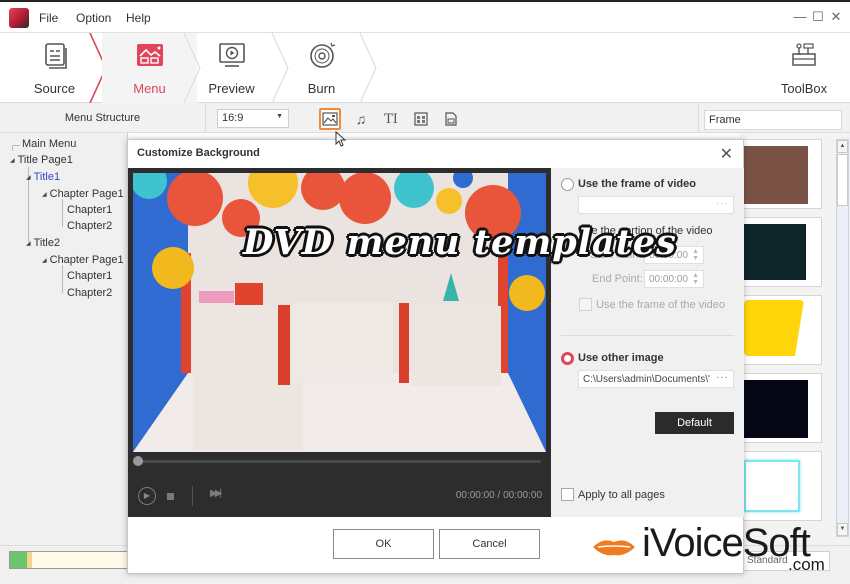  I want to click on end-point-field: 00:00:00 ▲ ▼, so click(674, 279).